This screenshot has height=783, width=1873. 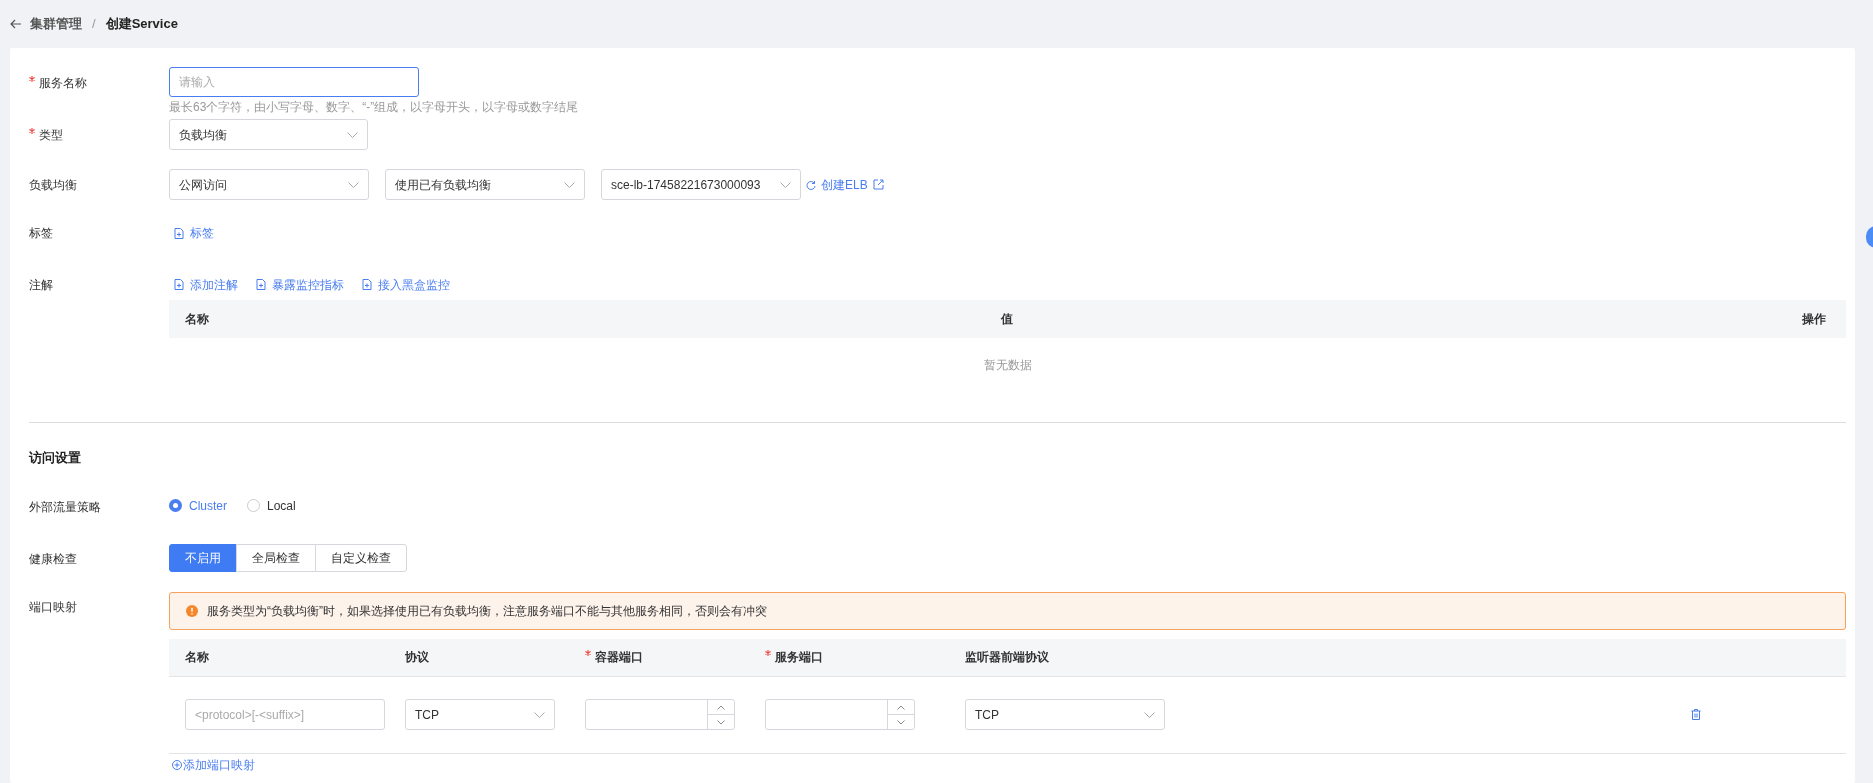 I want to click on form-label: 标签, so click(x=41, y=233).